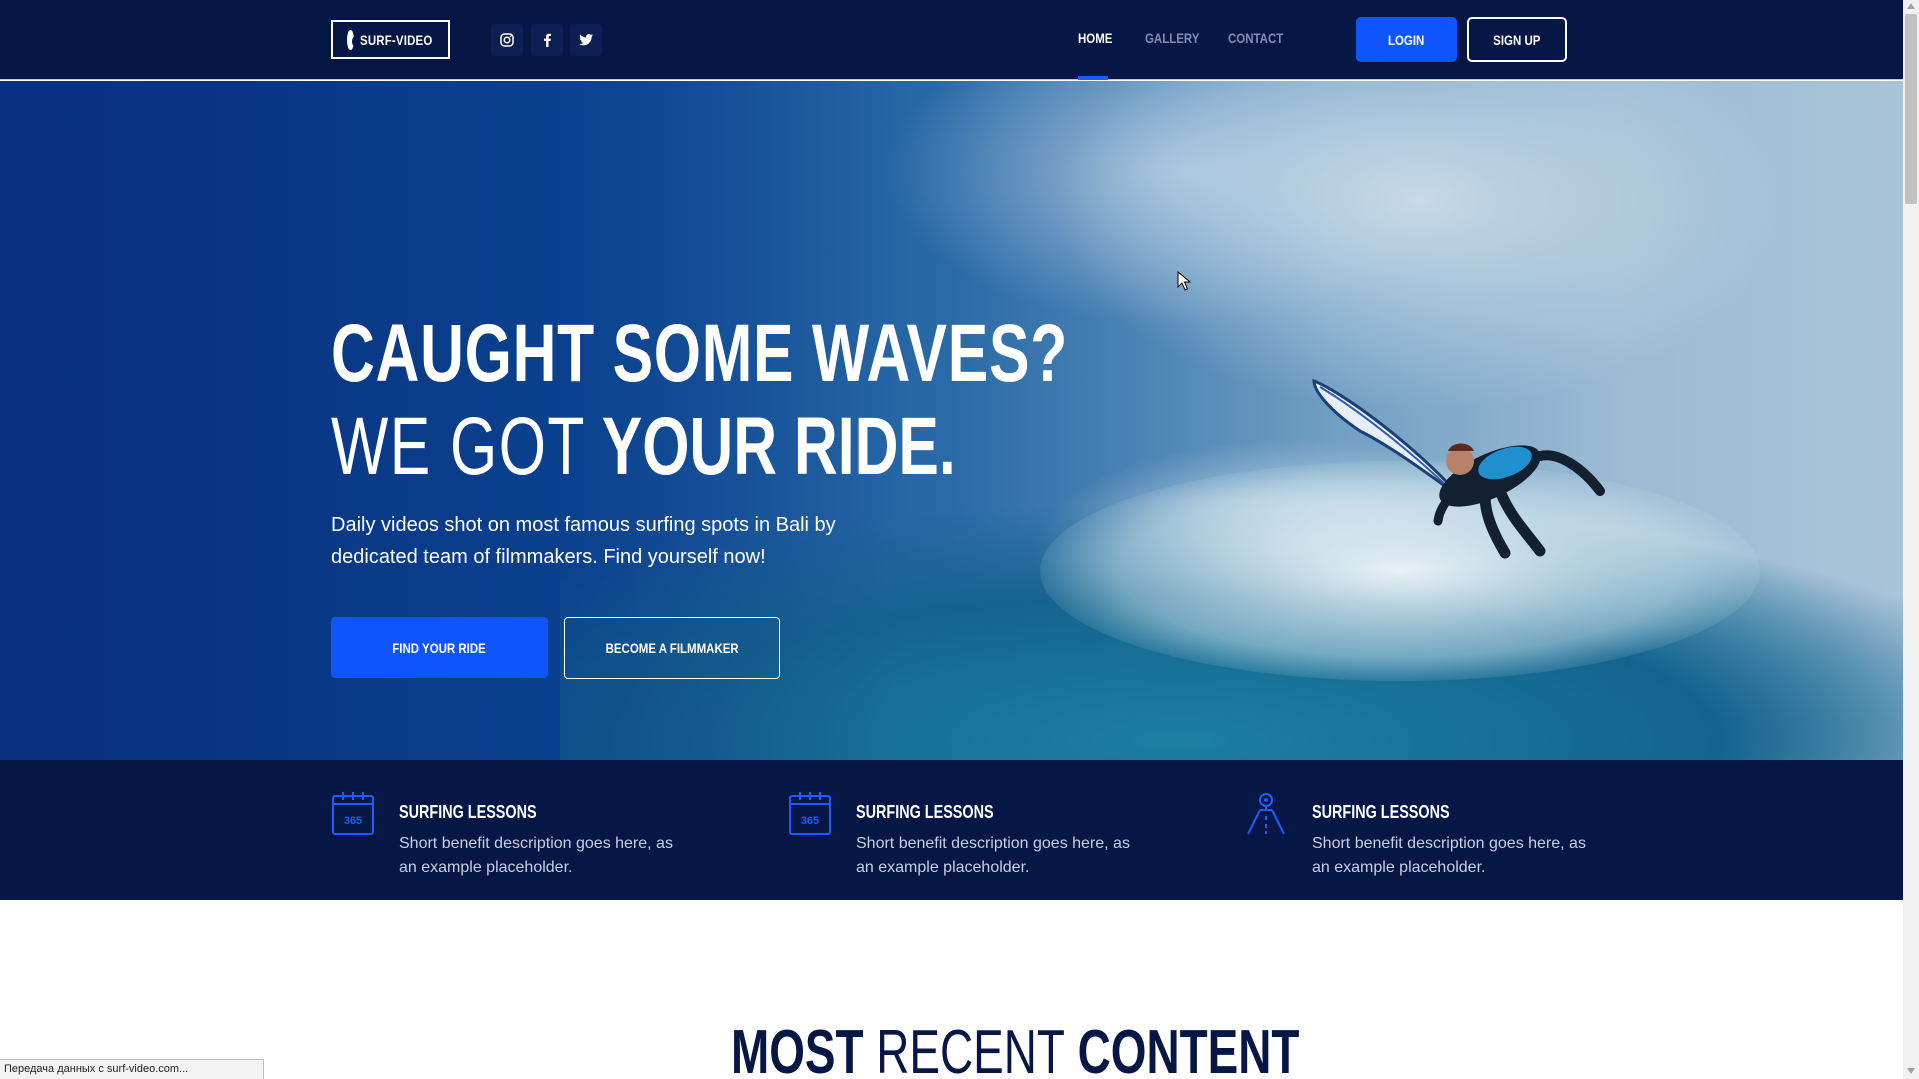 Image resolution: width=1919 pixels, height=1079 pixels. What do you see at coordinates (458, 446) in the screenshot?
I see `hero-title-thin: WE GOT` at bounding box center [458, 446].